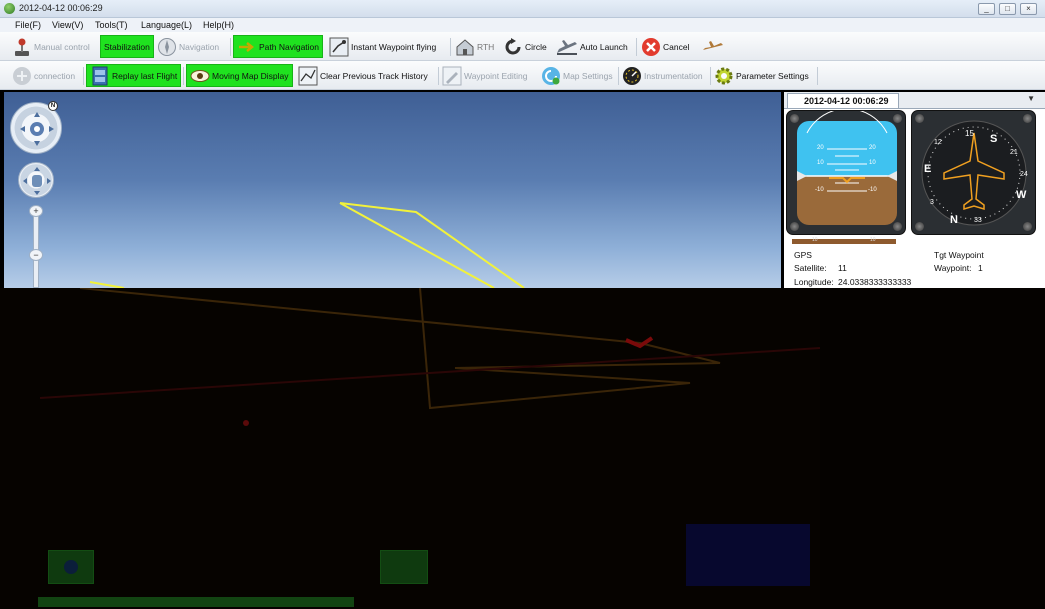  What do you see at coordinates (843, 100) in the screenshot?
I see `panel-tab: 2012-04-12 00:06:29` at bounding box center [843, 100].